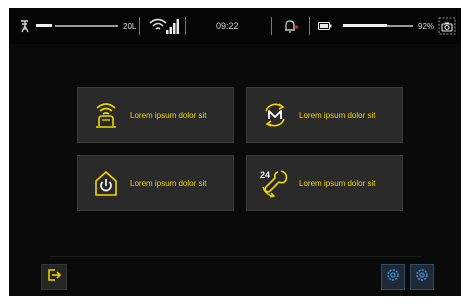 The width and height of the screenshot is (469, 304). Describe the element at coordinates (325, 26) in the screenshot. I see `battery-icon` at that location.